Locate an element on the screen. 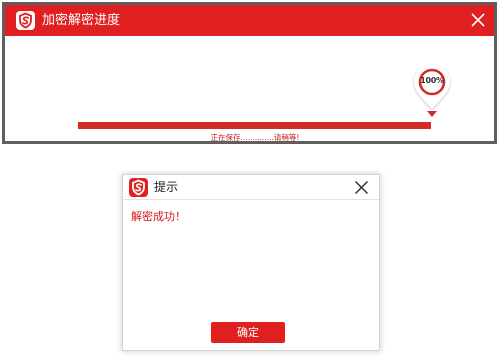 This screenshot has height=357, width=500. ok-button: 确定 is located at coordinates (248, 332).